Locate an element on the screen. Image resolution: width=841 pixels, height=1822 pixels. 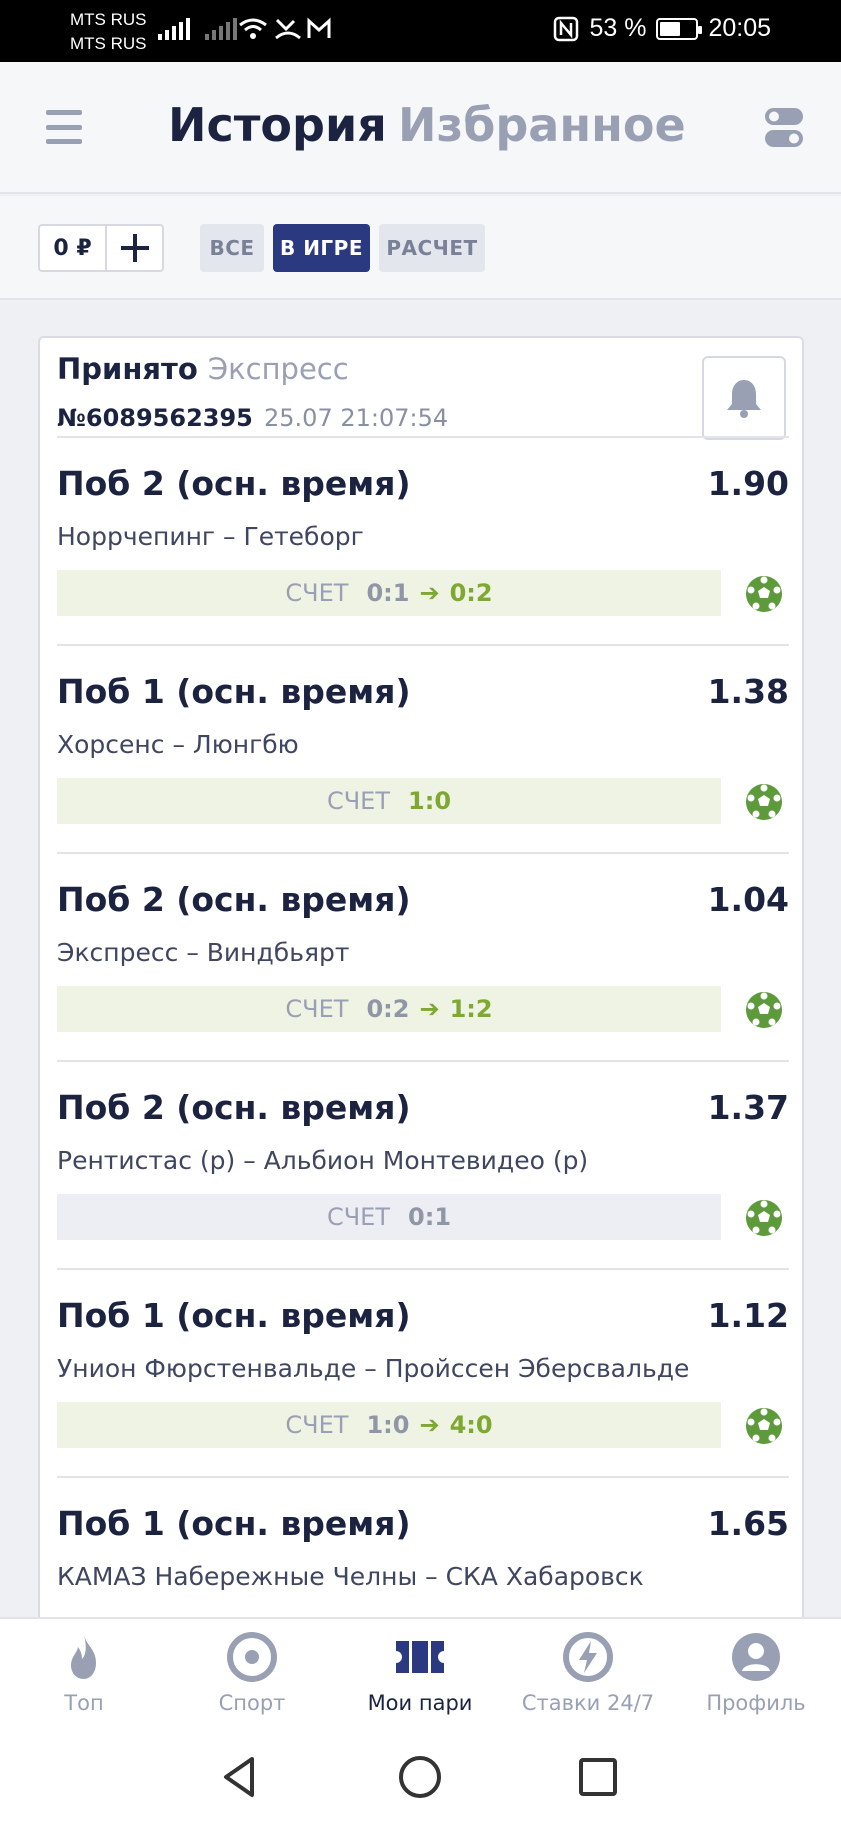
bet-type: Экспресс is located at coordinates (278, 369).